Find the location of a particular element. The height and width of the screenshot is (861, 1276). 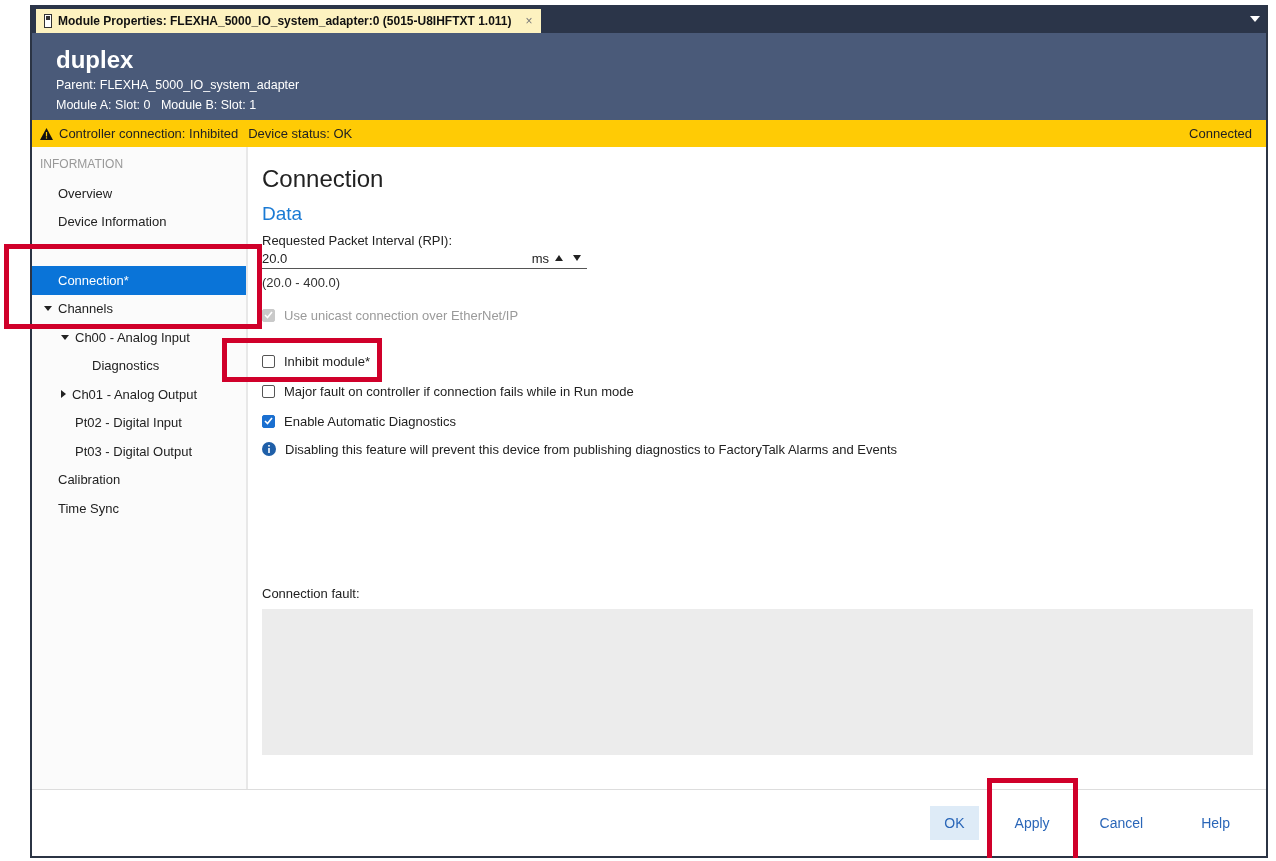

info-text: Disabling this feature will prevent this device from publishing diagnostics to FactoryTalk Alarms and Events is located at coordinates (591, 449).